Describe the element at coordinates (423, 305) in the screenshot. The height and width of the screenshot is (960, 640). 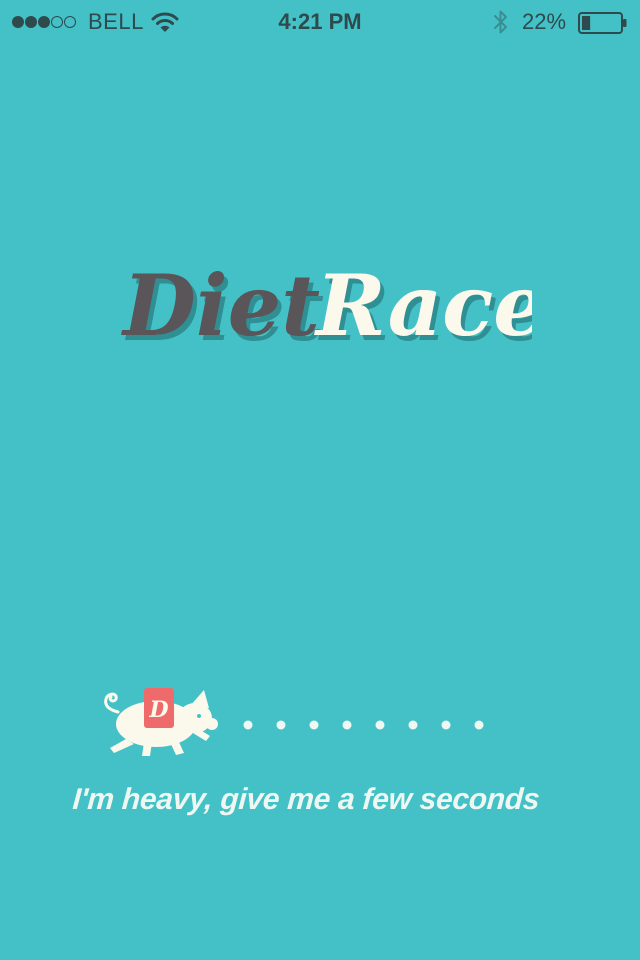
I see `logo-word-race: Race` at that location.